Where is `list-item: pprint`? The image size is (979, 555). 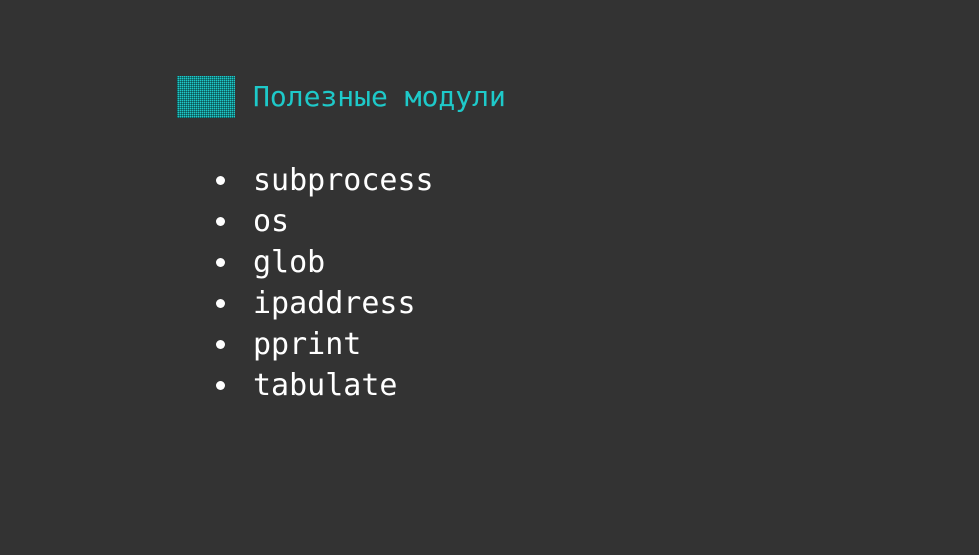
list-item: pprint is located at coordinates (325, 344).